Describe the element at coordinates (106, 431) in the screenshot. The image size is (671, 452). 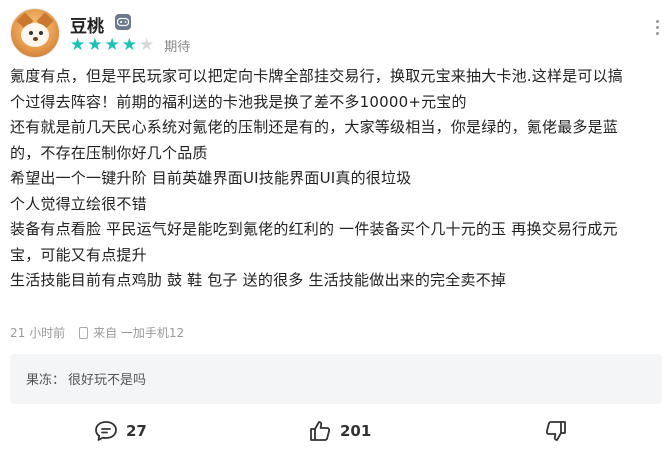
I see `comment-icon` at that location.